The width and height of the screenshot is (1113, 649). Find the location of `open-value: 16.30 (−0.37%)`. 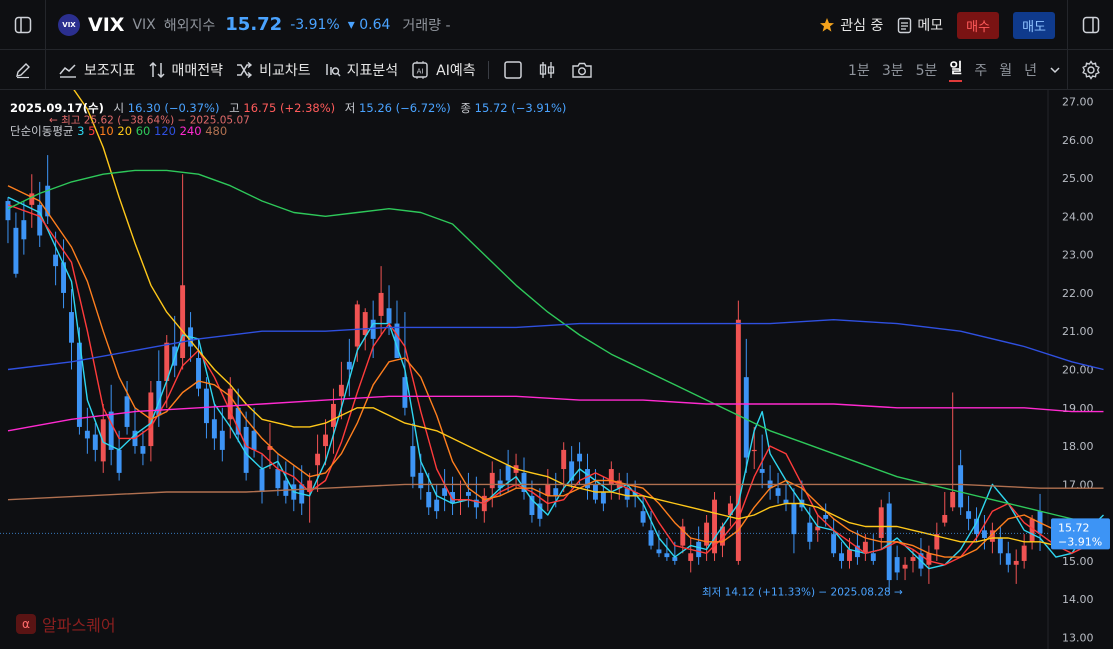

open-value: 16.30 (−0.37%) is located at coordinates (173, 108).